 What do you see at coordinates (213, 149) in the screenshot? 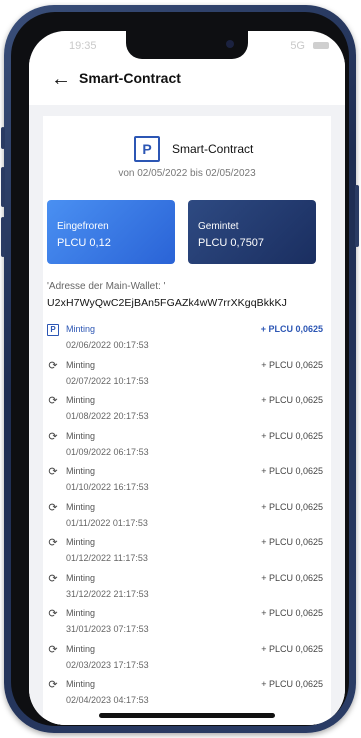
I see `contract-title: Smart-Contract` at bounding box center [213, 149].